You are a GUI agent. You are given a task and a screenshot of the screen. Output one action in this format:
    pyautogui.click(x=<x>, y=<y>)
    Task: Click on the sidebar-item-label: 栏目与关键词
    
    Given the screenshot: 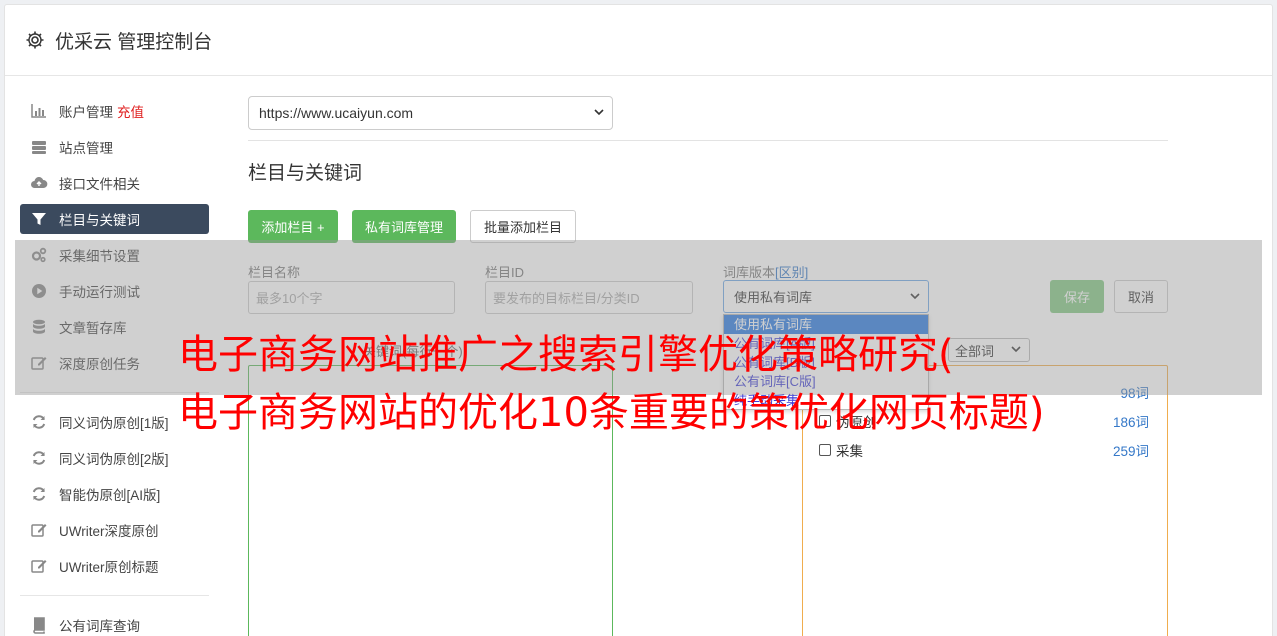 What is the action you would take?
    pyautogui.click(x=99, y=220)
    